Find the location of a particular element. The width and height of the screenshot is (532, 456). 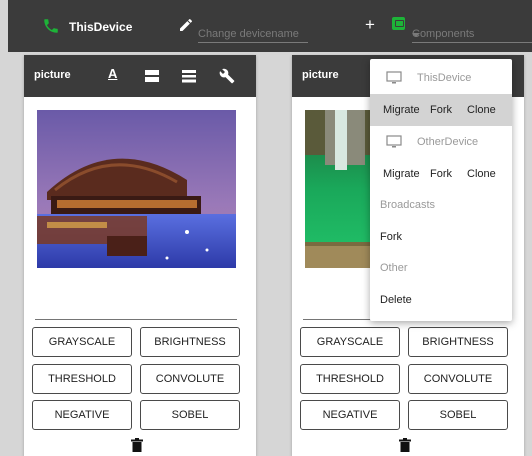

components-placeholder: Components is located at coordinates (443, 34).